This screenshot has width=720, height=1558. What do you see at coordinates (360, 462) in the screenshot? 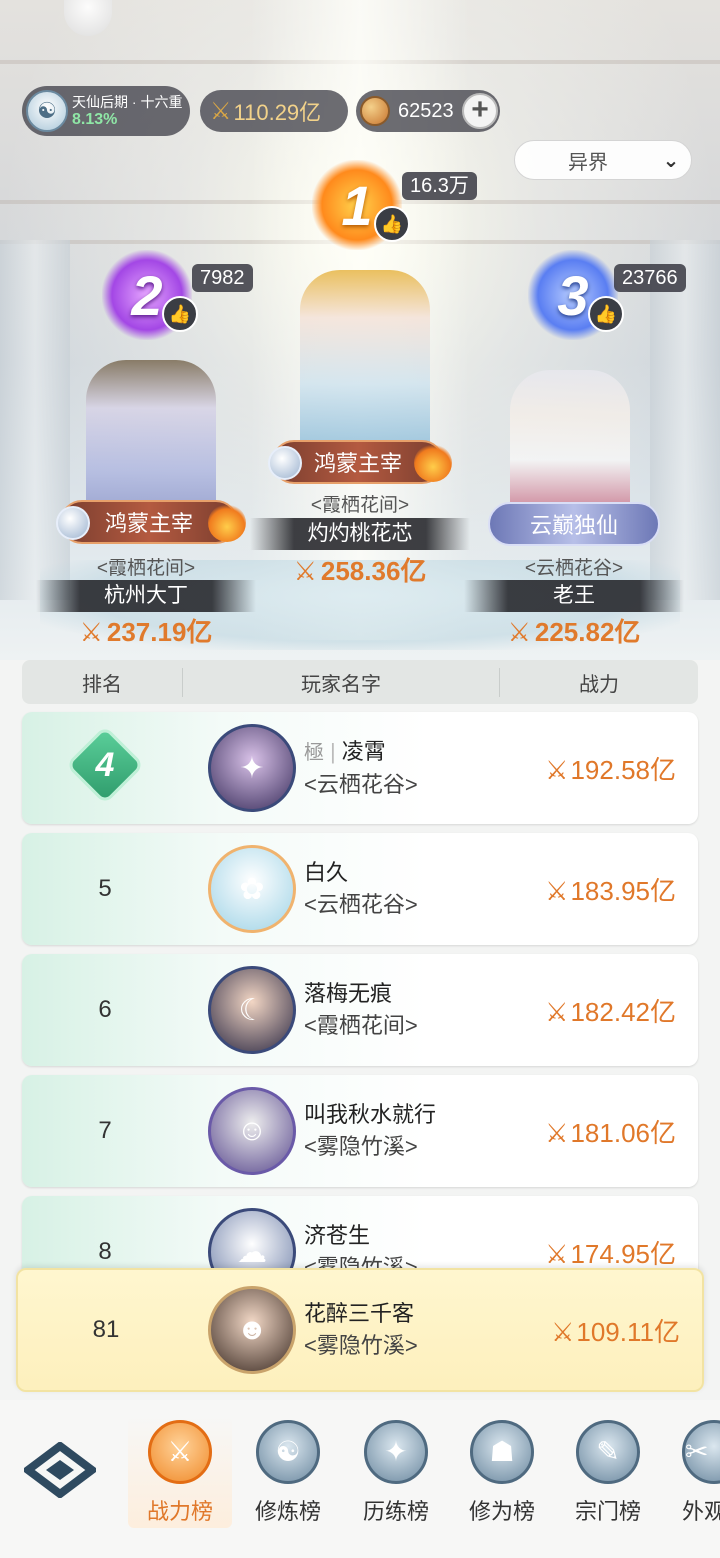
I see `rank-1-title-banner: 鸿蒙主宰` at bounding box center [360, 462].